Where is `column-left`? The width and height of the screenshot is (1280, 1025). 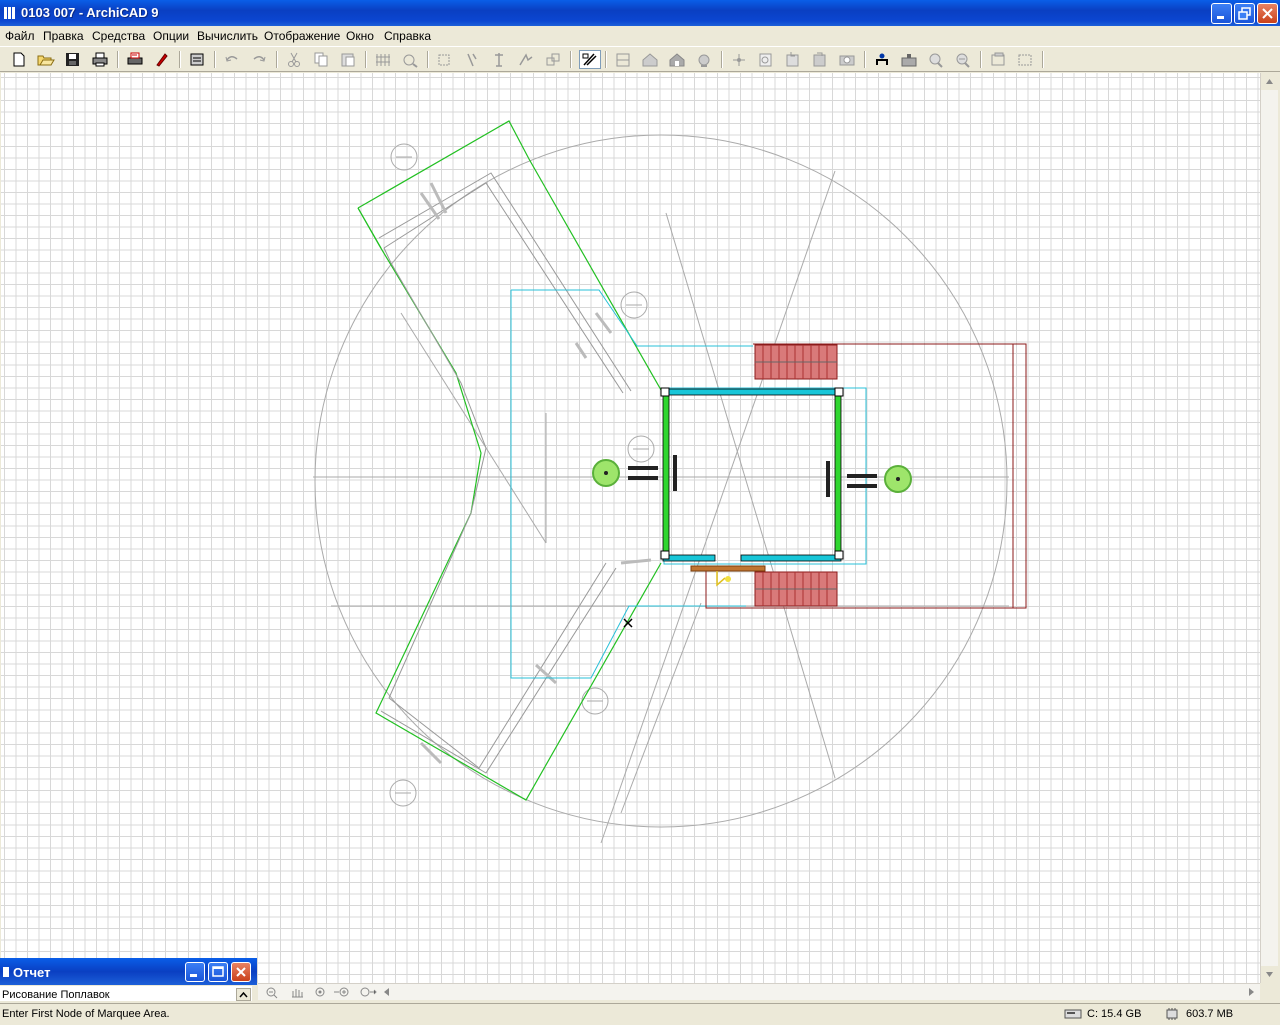
column-left is located at coordinates (606, 473).